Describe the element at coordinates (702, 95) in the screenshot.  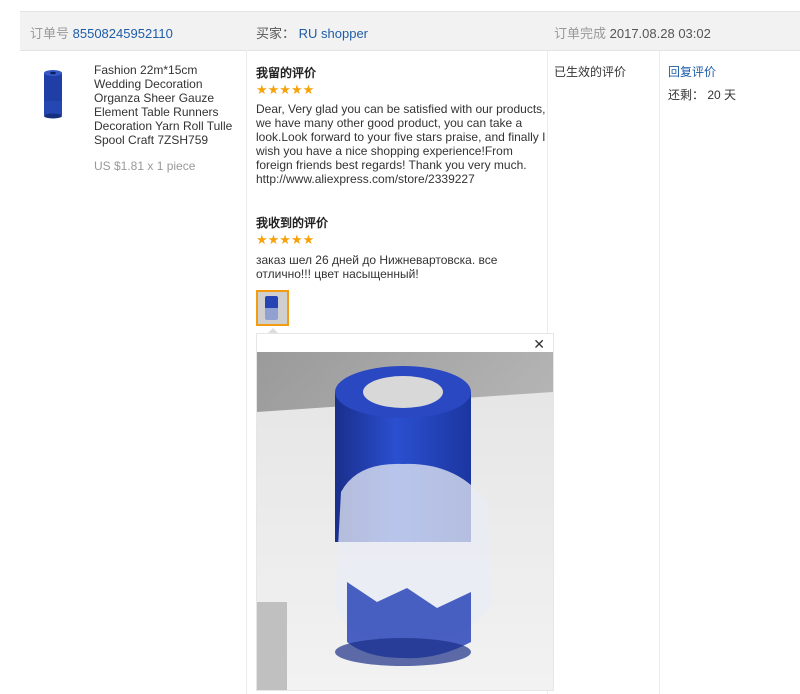
I see `remaining-days: 还剩： 20 天` at that location.